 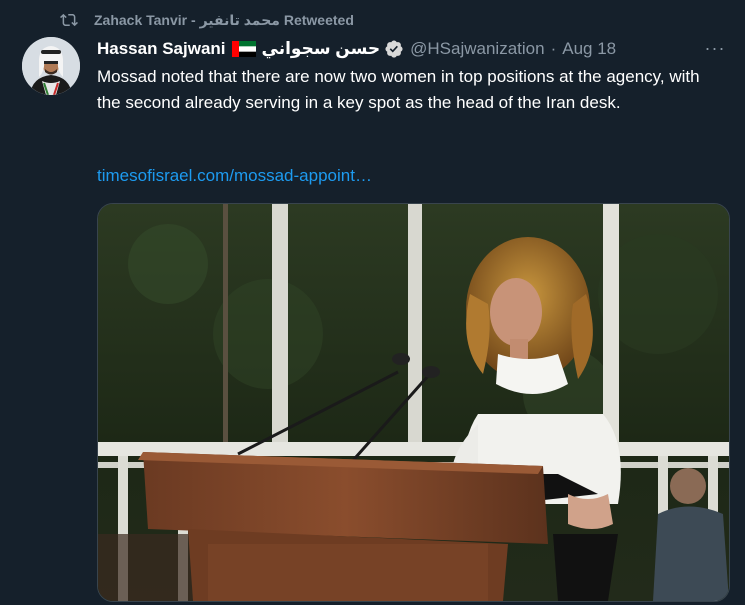 I want to click on retweet-context: Zahack Tanvir - محمد تانفير Retweeted, so click(x=207, y=20).